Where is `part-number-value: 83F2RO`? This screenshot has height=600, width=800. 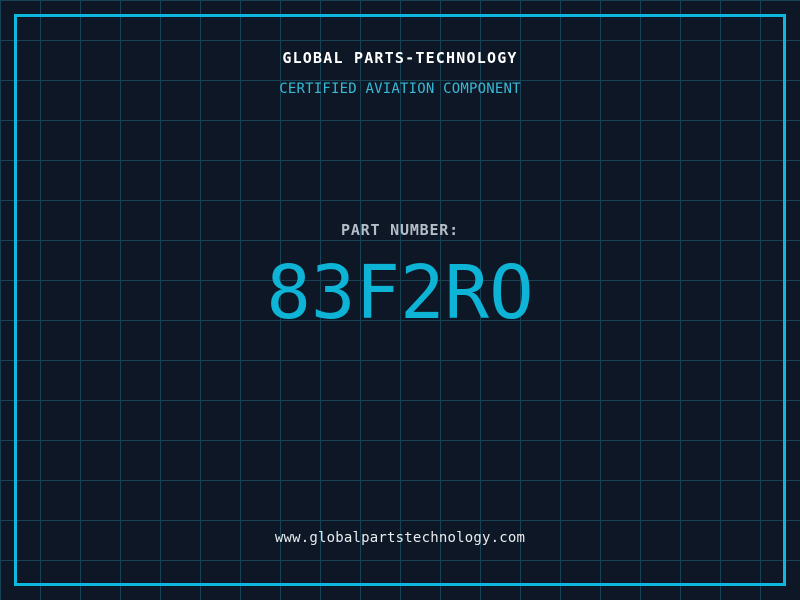
part-number-value: 83F2RO is located at coordinates (400, 293).